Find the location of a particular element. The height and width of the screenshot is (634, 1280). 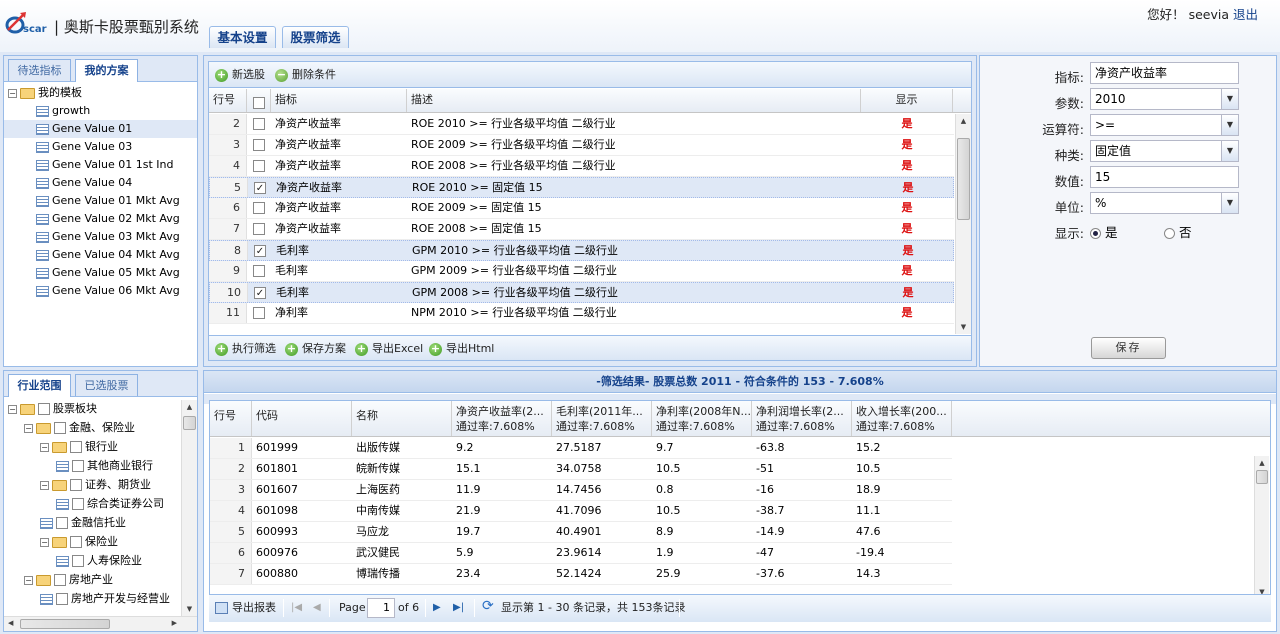

col-row-no: 行号 is located at coordinates (228, 100).